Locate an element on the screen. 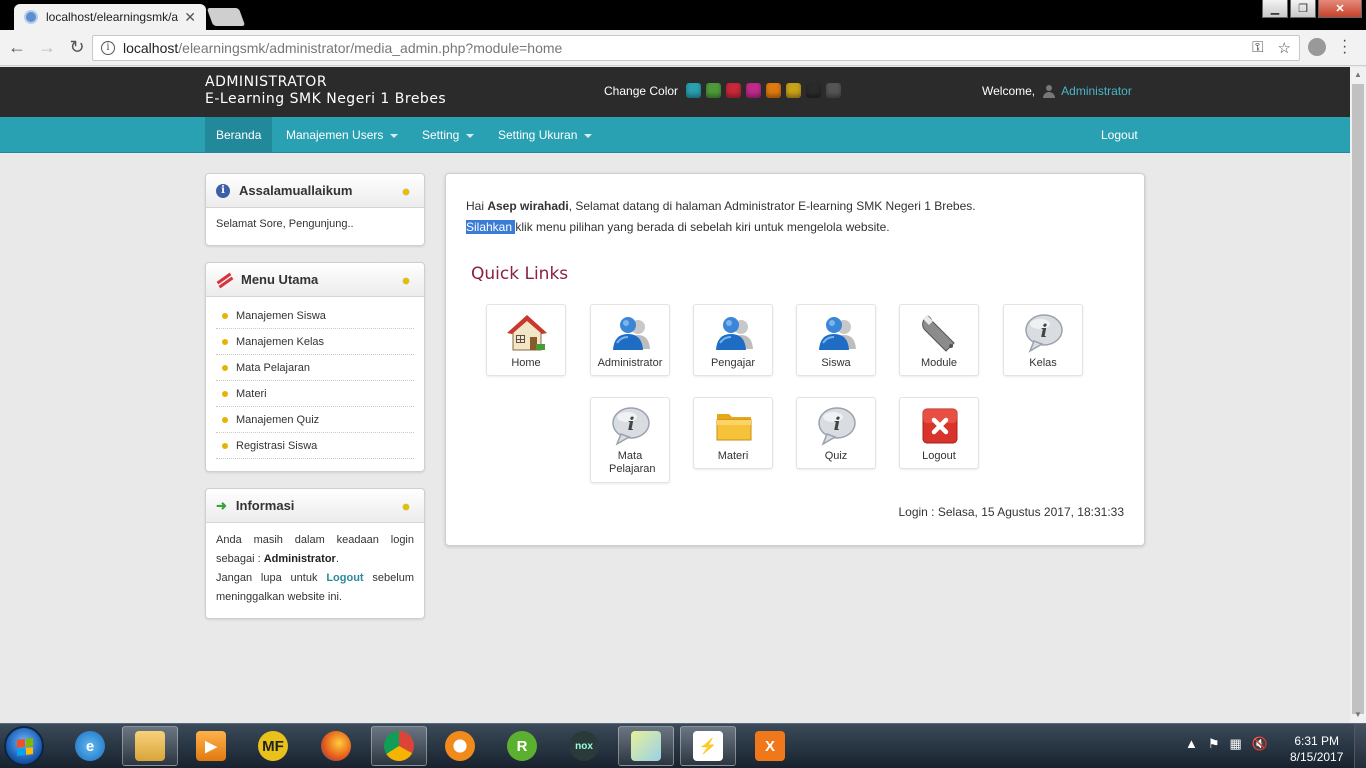 The image size is (1366, 768). quick-link-label: Pengajar is located at coordinates (733, 363).